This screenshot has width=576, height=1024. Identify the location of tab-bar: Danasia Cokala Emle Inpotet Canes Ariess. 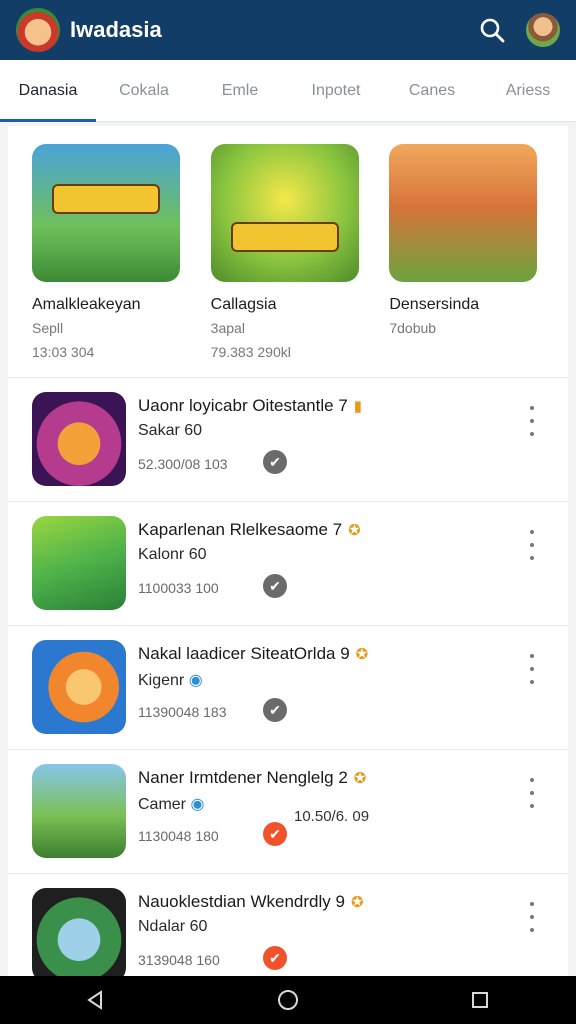
(288, 91).